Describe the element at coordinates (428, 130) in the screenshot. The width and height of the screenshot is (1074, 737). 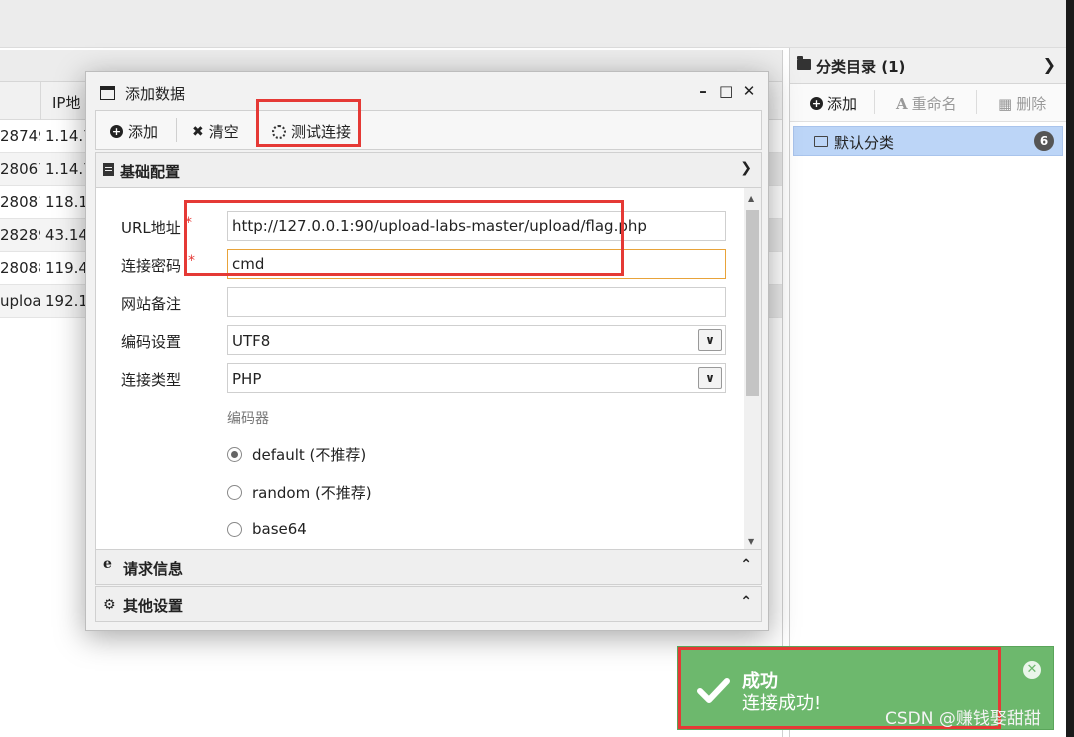
I see `dialog-toolbar: + 添加 ✖ 清空 测试连接` at that location.